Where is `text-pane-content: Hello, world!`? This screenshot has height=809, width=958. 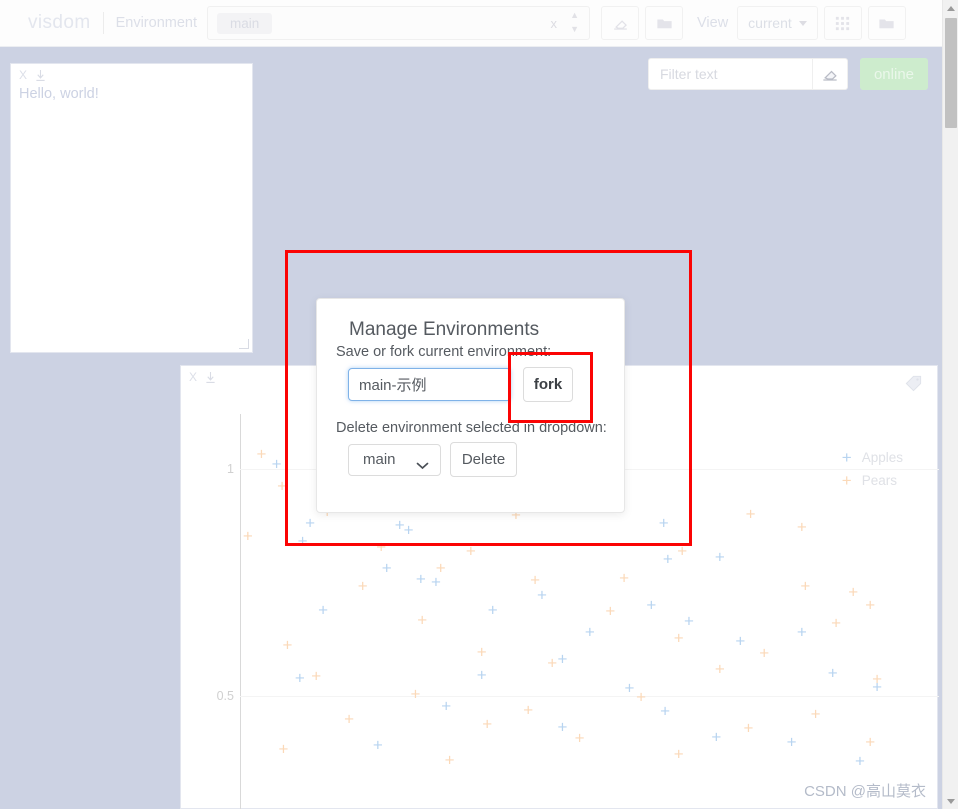
text-pane-content: Hello, world! is located at coordinates (59, 94).